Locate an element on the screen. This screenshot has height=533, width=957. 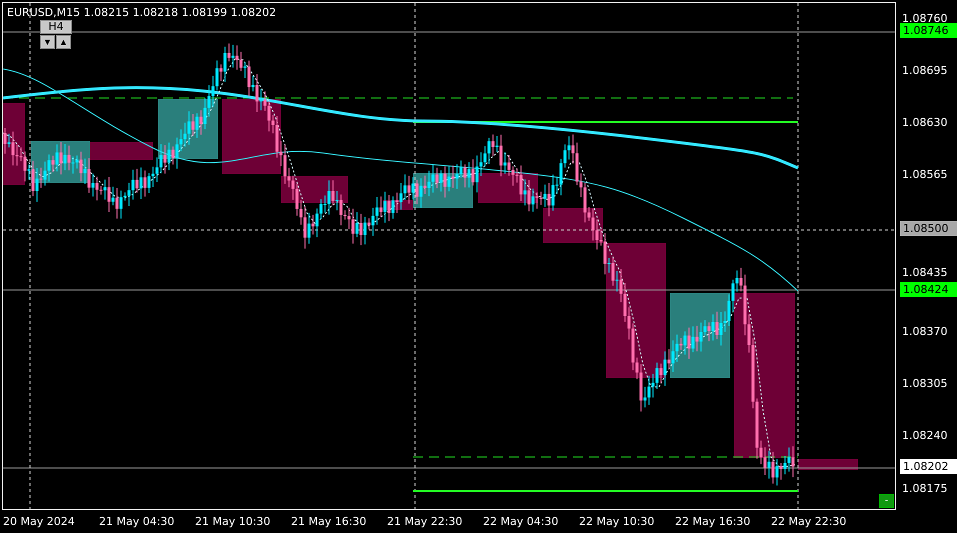
time-label: 22 May 10:30 is located at coordinates (617, 521).